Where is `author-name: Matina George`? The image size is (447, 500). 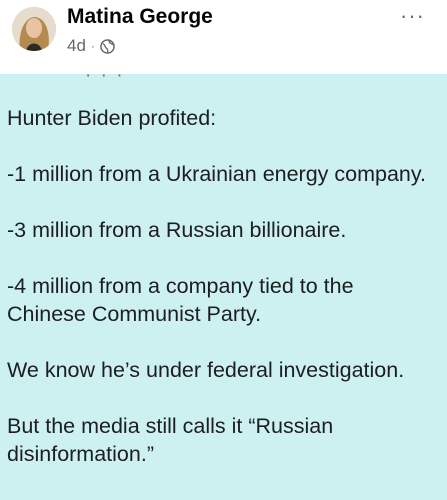 author-name: Matina George is located at coordinates (140, 17).